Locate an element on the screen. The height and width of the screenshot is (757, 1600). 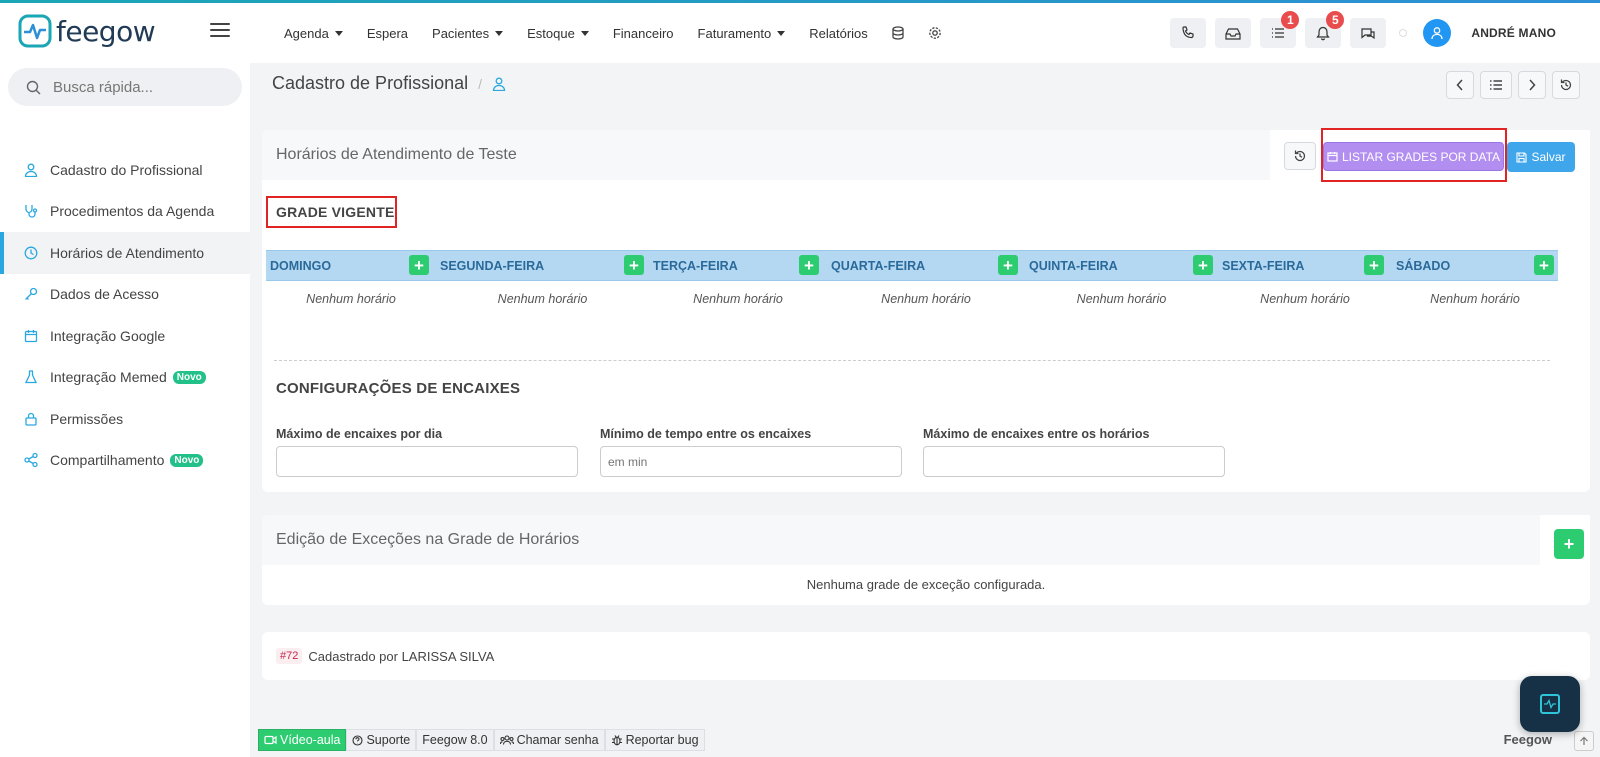
max-encaixes-horarios-label: Máximo de encaixes entre os horários is located at coordinates (1036, 434).